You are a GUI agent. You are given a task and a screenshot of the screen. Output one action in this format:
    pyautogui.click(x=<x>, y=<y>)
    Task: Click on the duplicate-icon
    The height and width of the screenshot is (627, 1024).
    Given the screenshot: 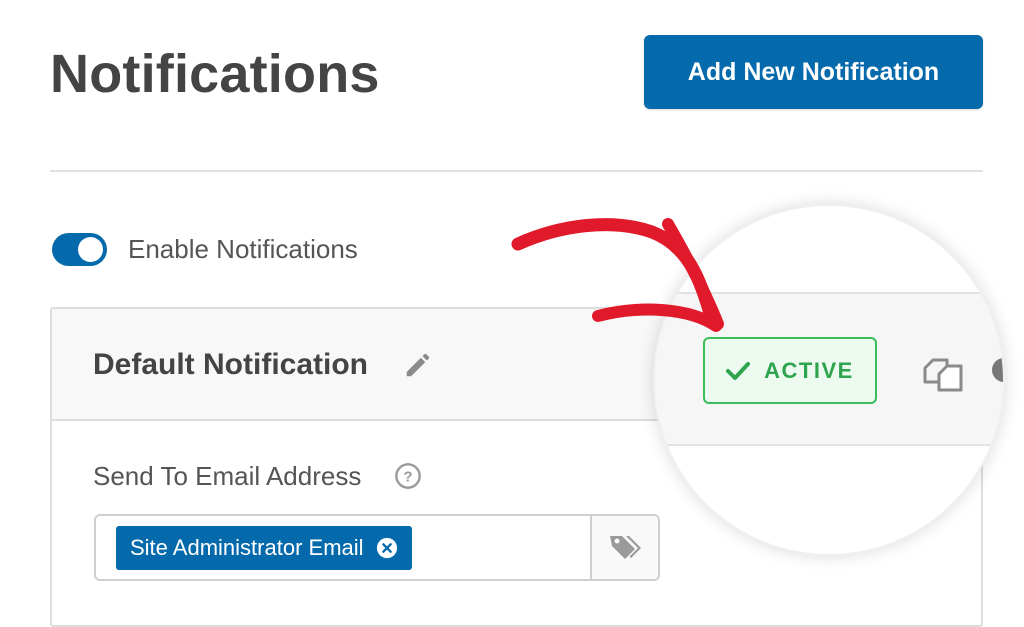 What is the action you would take?
    pyautogui.click(x=943, y=372)
    